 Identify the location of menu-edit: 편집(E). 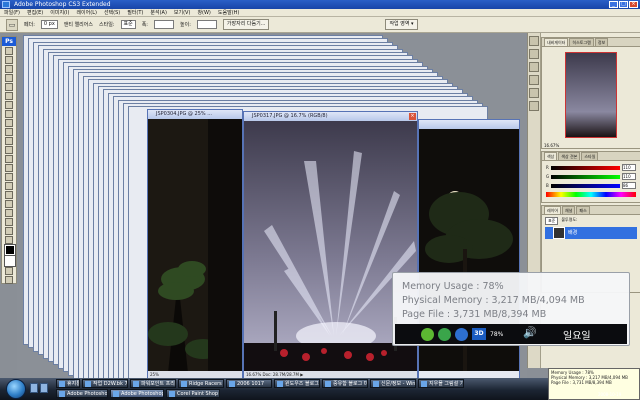
(35, 12).